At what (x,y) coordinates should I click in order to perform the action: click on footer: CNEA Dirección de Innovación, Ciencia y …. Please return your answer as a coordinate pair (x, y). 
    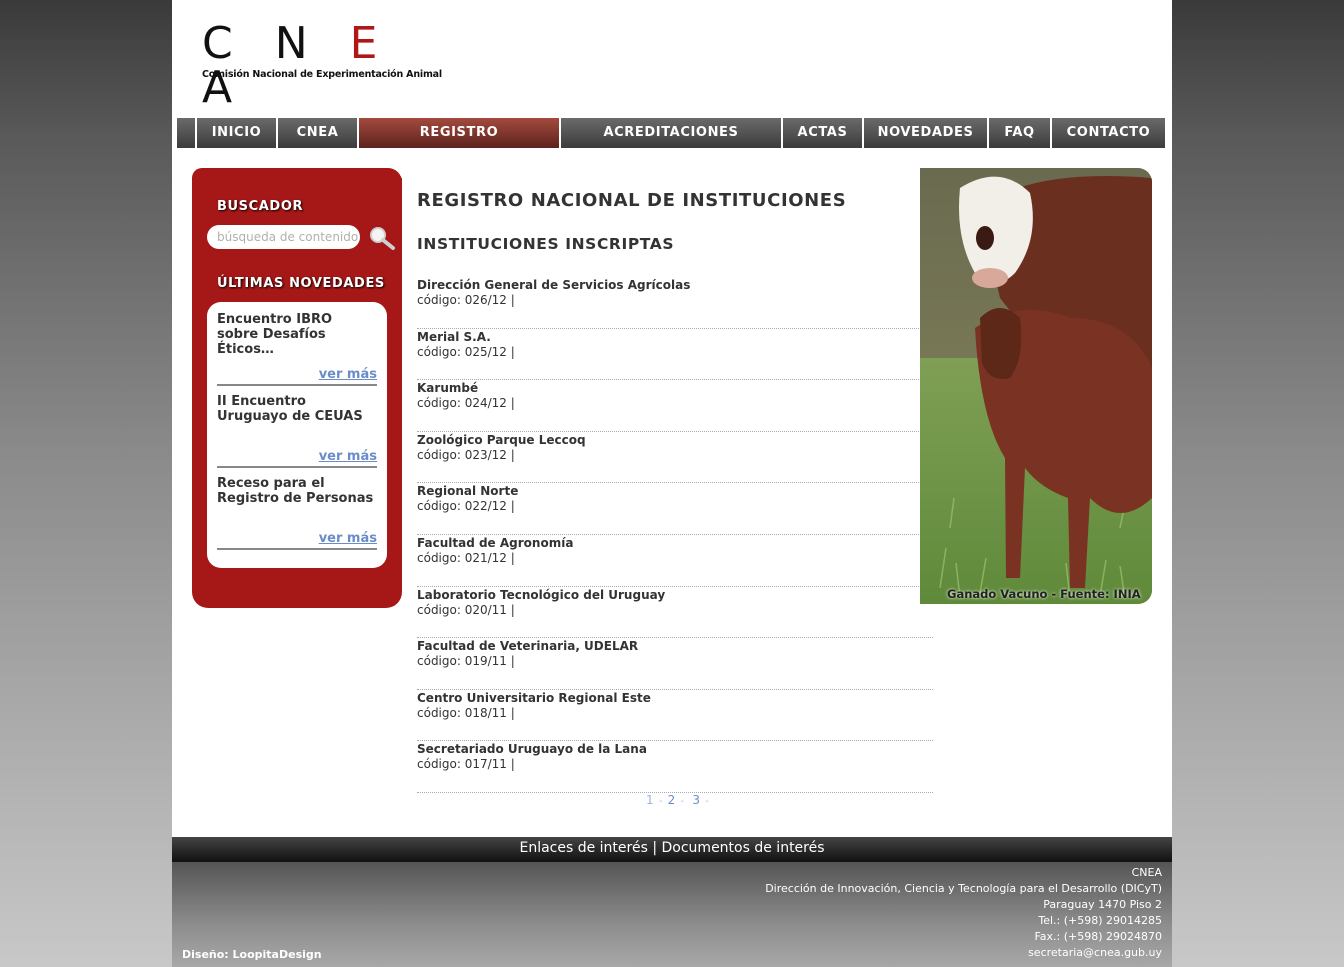
    Looking at the image, I should click on (672, 914).